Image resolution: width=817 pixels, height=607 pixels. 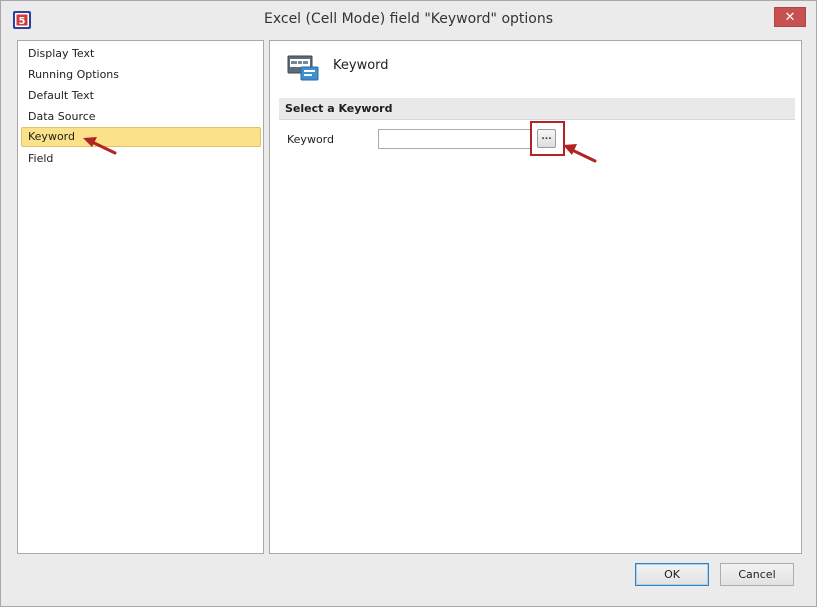 What do you see at coordinates (141, 117) in the screenshot?
I see `sidebar-item-data-source: Data Source` at bounding box center [141, 117].